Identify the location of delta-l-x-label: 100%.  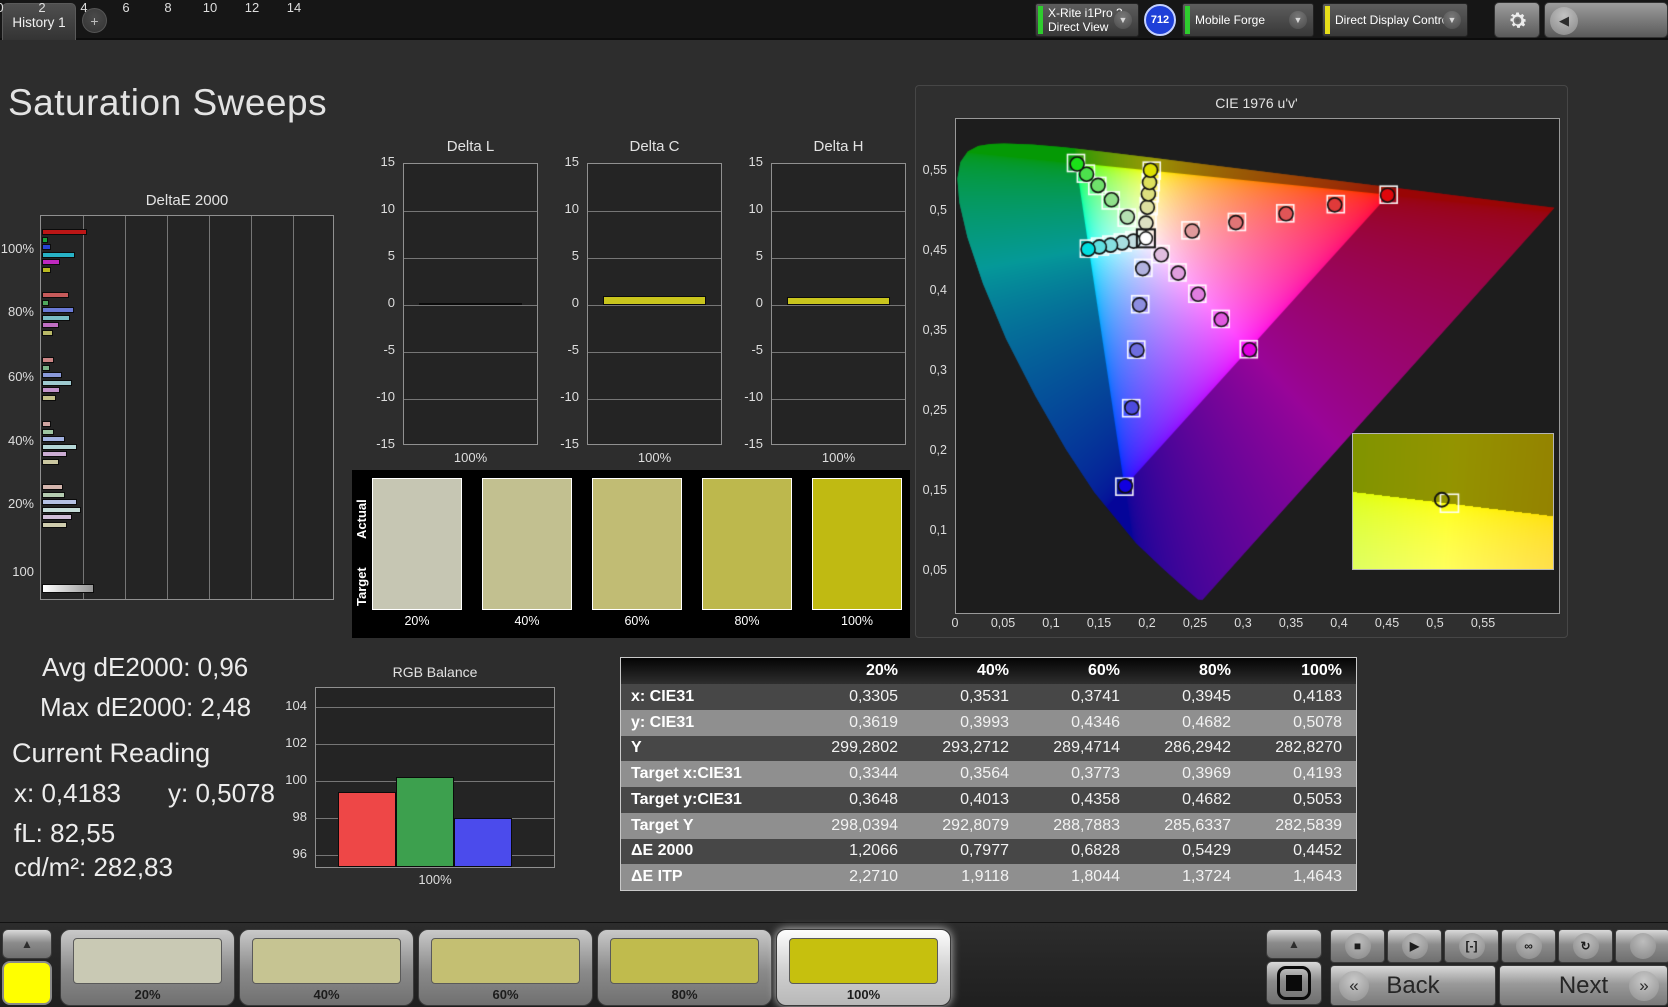
(470, 457).